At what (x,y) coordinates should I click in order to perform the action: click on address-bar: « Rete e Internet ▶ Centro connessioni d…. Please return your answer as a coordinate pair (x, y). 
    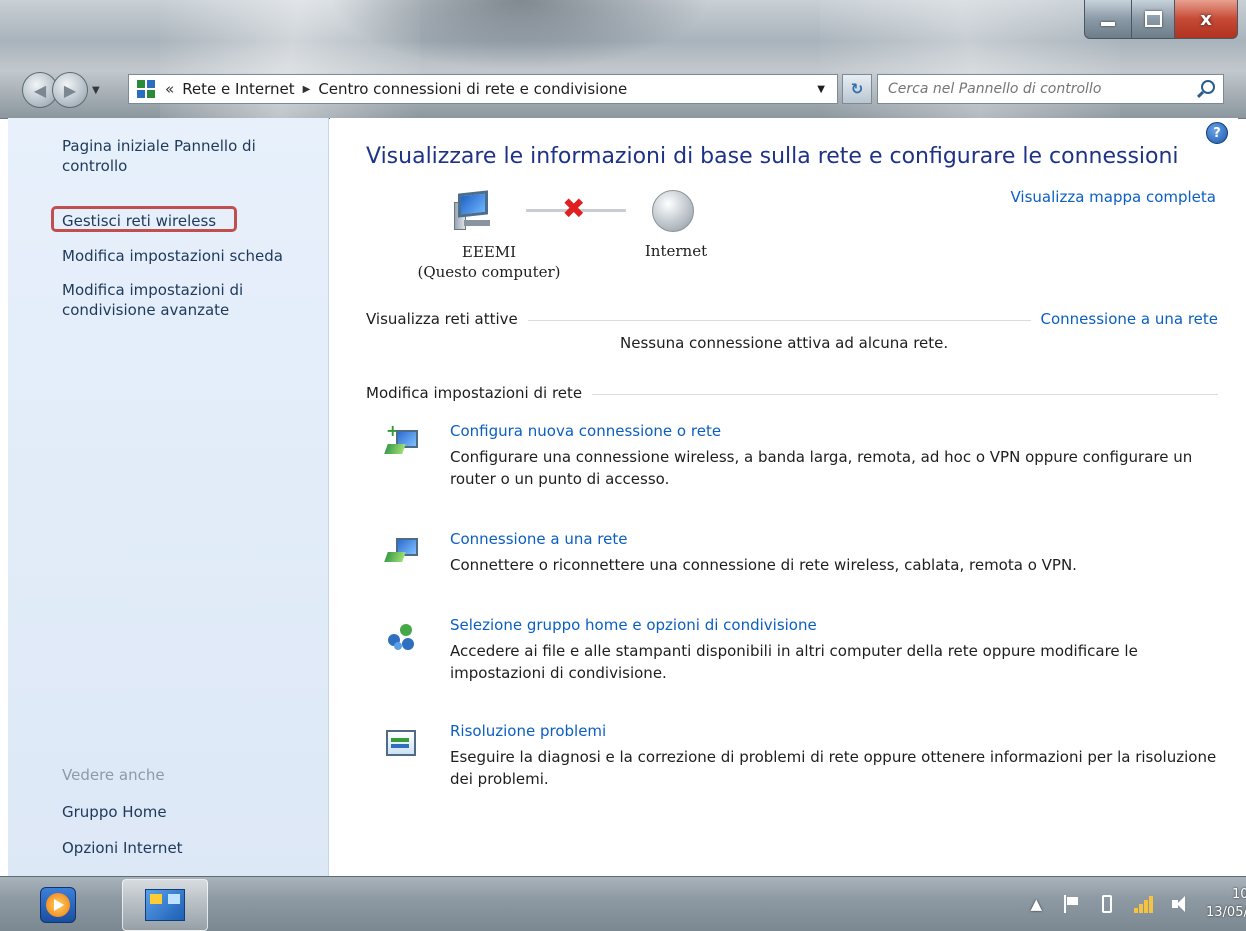
    Looking at the image, I should click on (483, 89).